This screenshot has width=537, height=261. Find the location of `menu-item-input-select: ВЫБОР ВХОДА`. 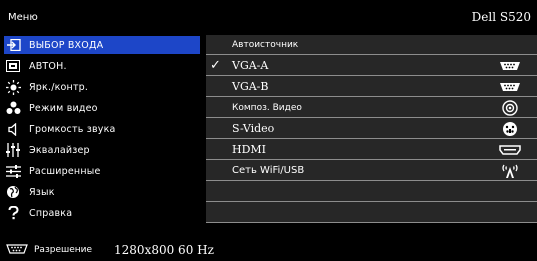

menu-item-input-select: ВЫБОР ВХОДА is located at coordinates (102, 45).